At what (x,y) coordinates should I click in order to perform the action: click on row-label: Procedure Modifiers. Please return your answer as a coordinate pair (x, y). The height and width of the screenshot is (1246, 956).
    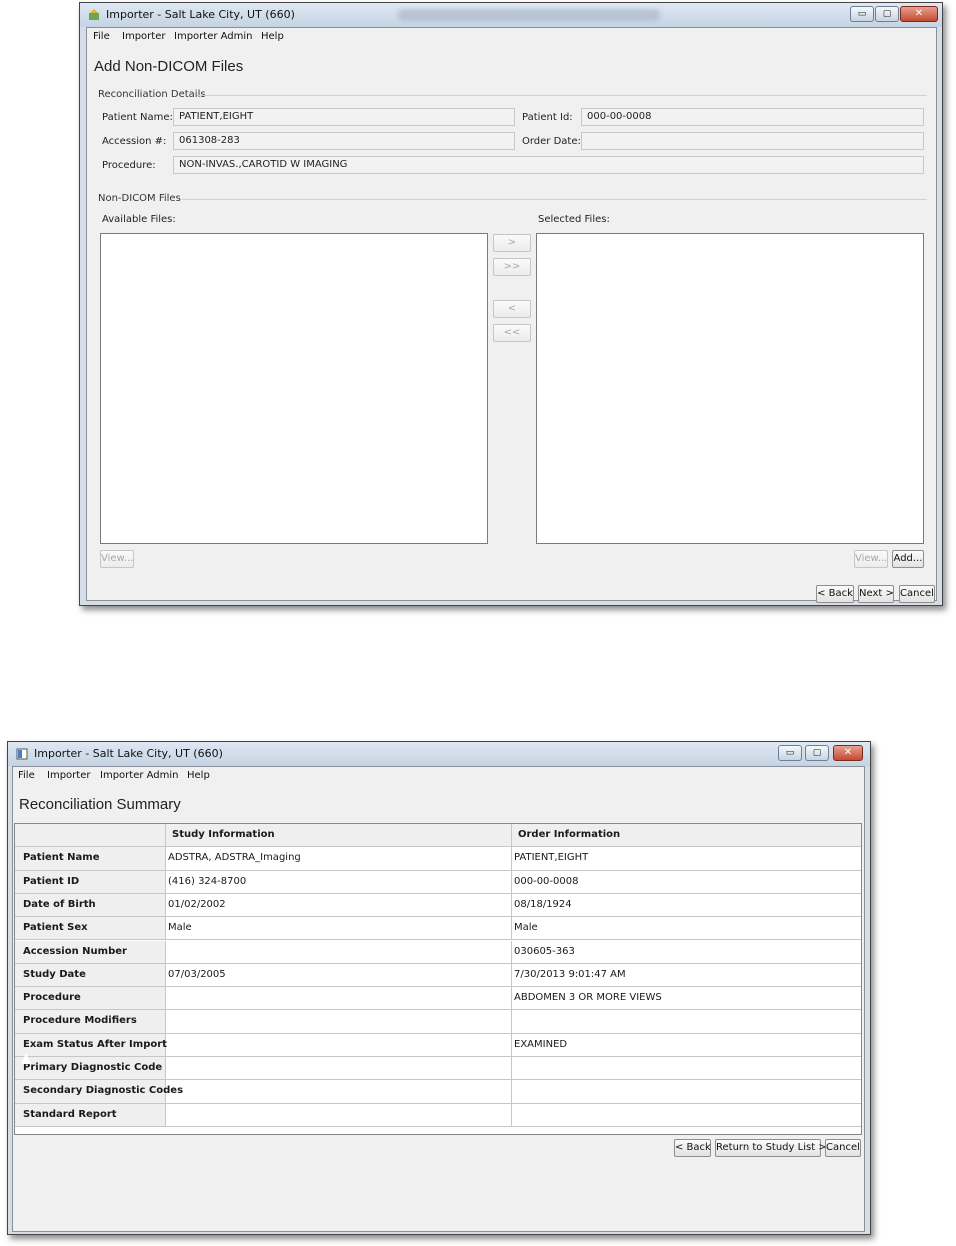
    Looking at the image, I should click on (90, 1021).